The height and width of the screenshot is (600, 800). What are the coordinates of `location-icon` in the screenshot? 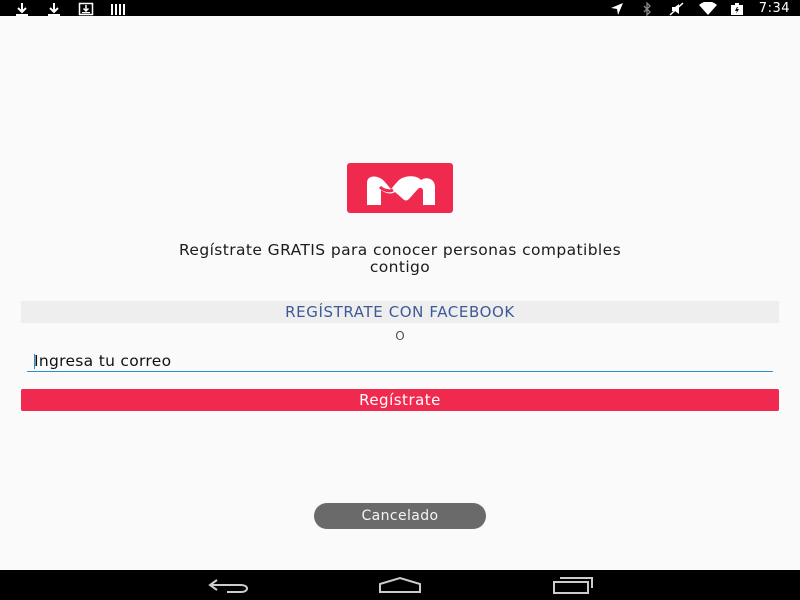 It's located at (617, 8).